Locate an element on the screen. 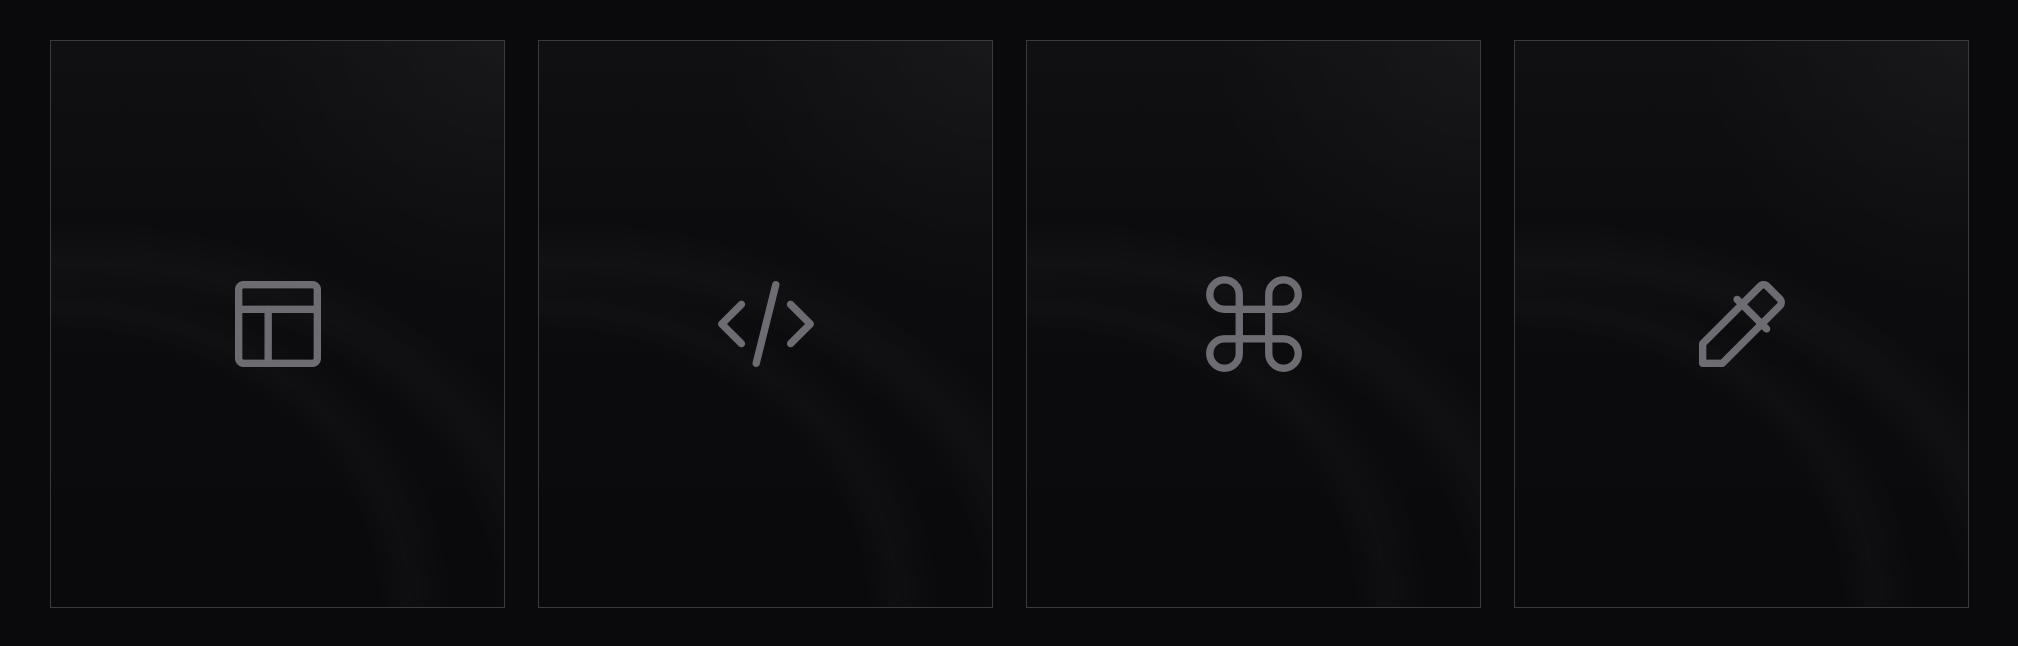 The image size is (2018, 646). command-icon is located at coordinates (1253, 324).